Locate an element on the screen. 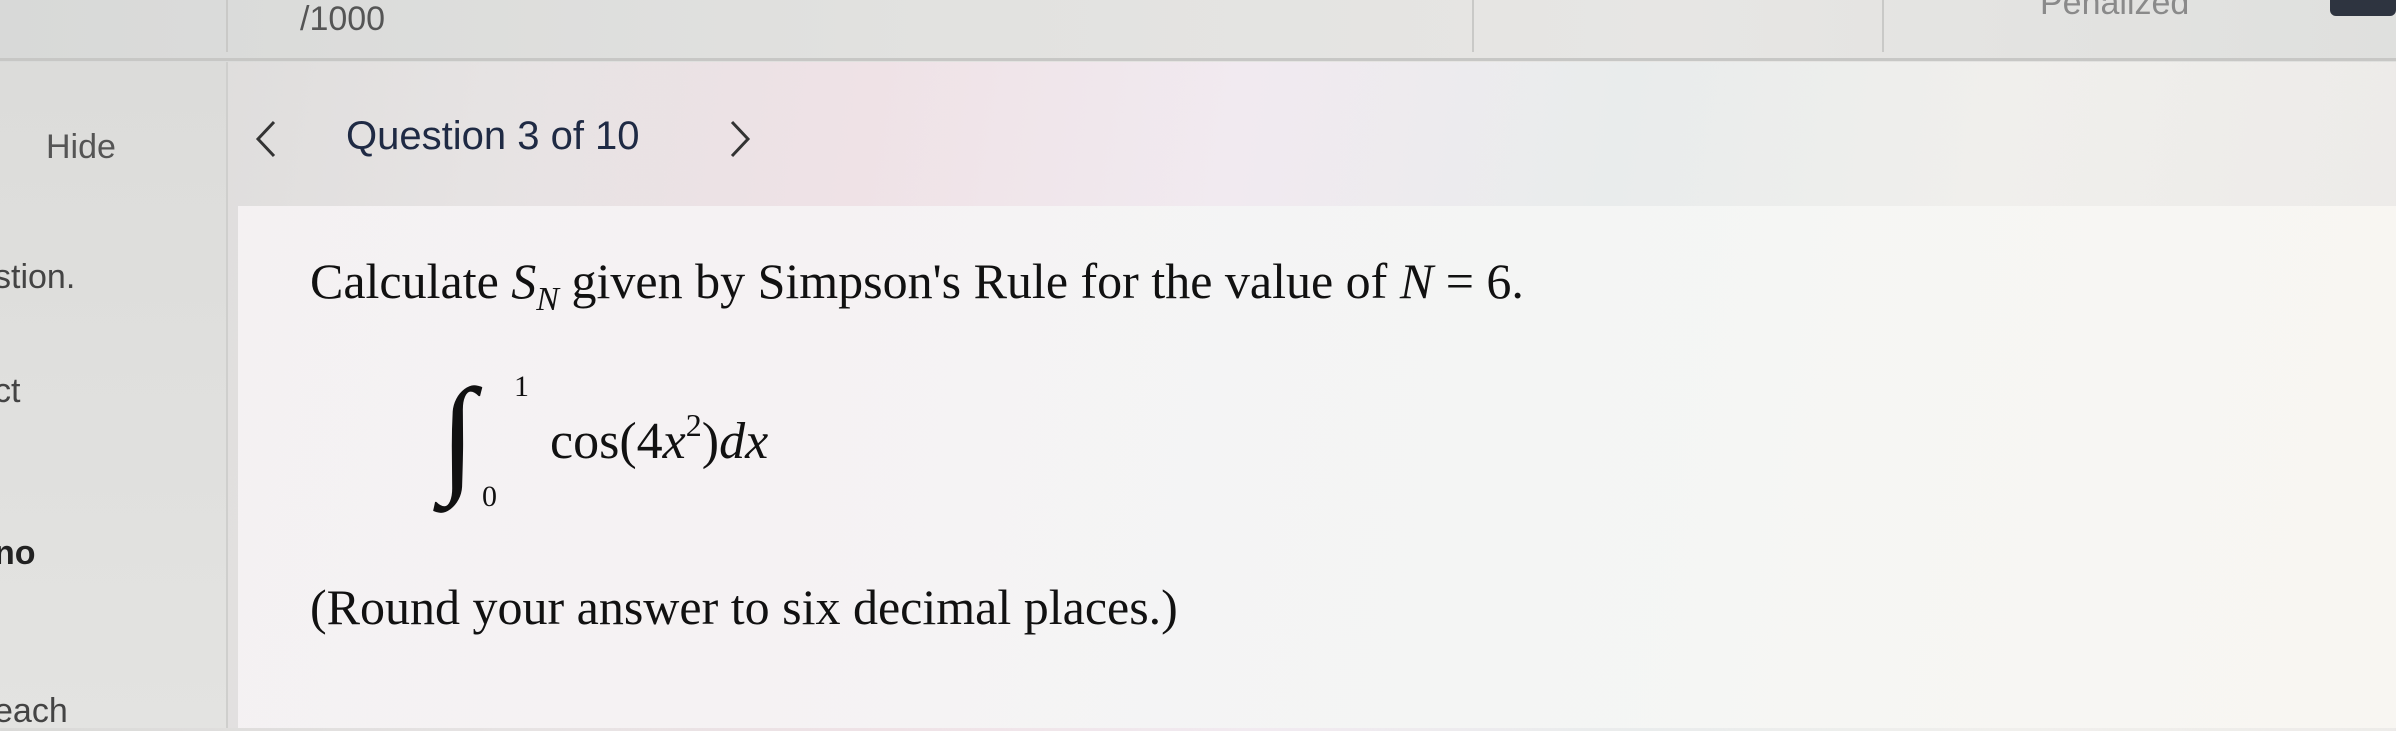 This screenshot has height=731, width=2396. next-question-button is located at coordinates (740, 139).